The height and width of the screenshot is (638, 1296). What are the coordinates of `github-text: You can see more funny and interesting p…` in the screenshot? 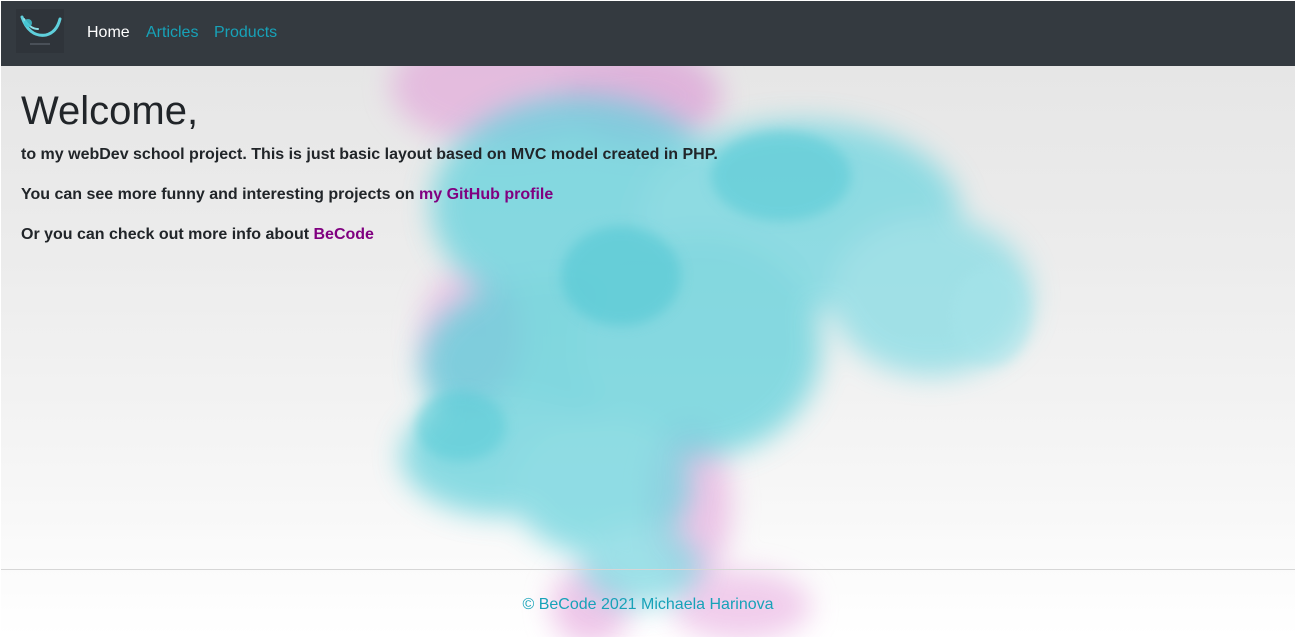 It's located at (220, 194).